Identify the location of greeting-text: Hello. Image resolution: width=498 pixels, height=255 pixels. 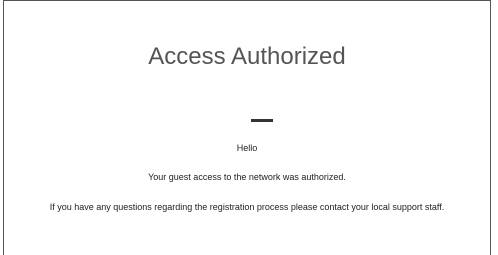
(247, 148).